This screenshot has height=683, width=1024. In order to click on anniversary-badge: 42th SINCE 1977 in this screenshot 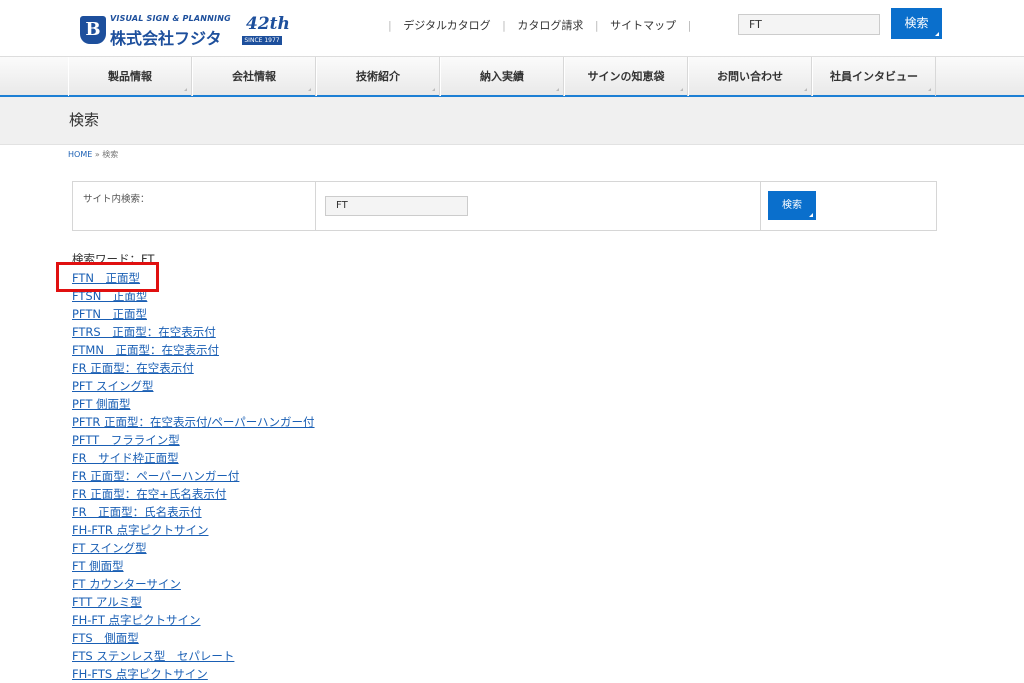, I will do `click(265, 30)`.